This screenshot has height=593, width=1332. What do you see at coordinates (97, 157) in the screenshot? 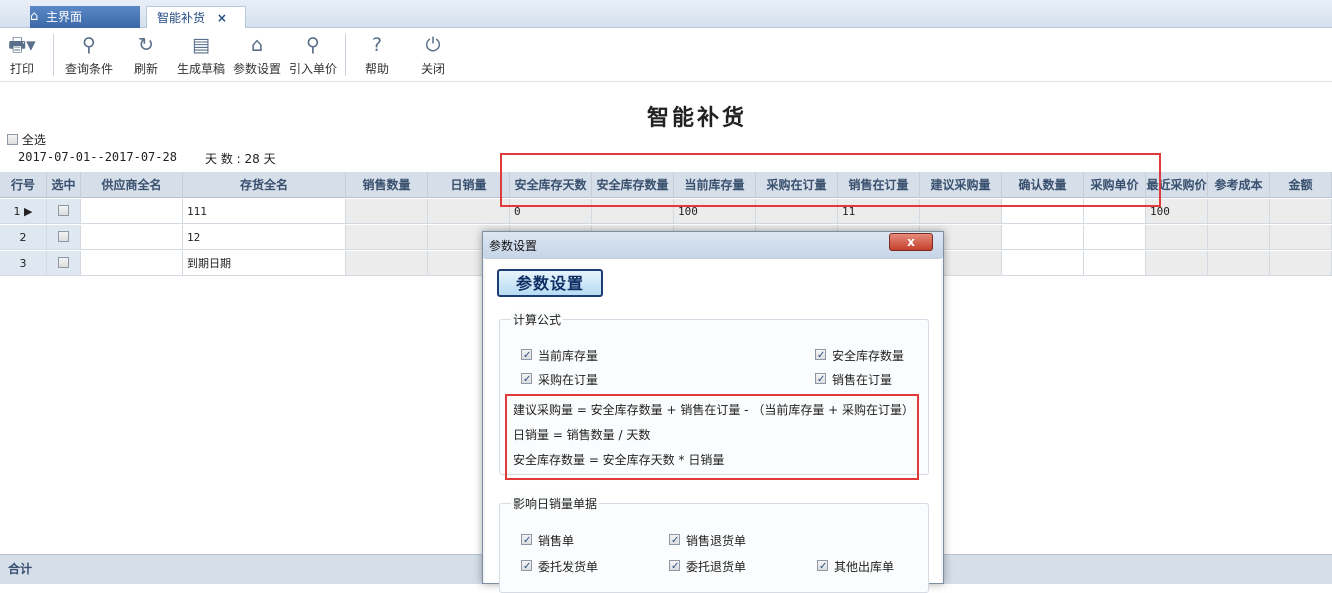
I see `date-range: 2017-07-01--2017-07-28` at bounding box center [97, 157].